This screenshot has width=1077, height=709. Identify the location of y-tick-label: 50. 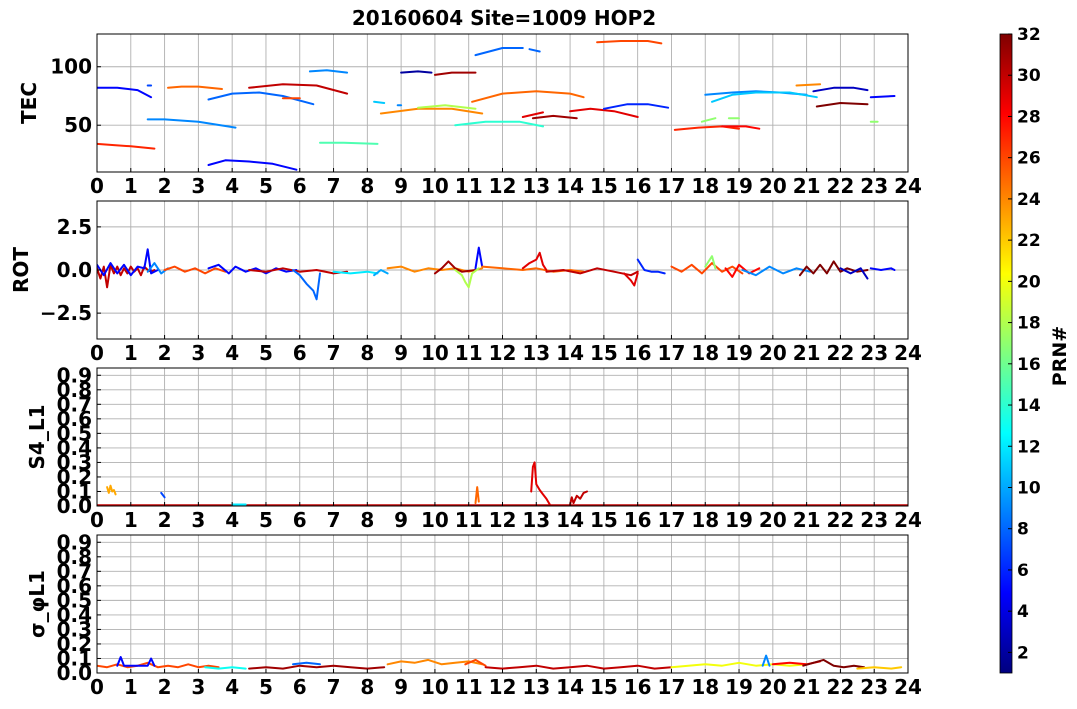
(78, 125).